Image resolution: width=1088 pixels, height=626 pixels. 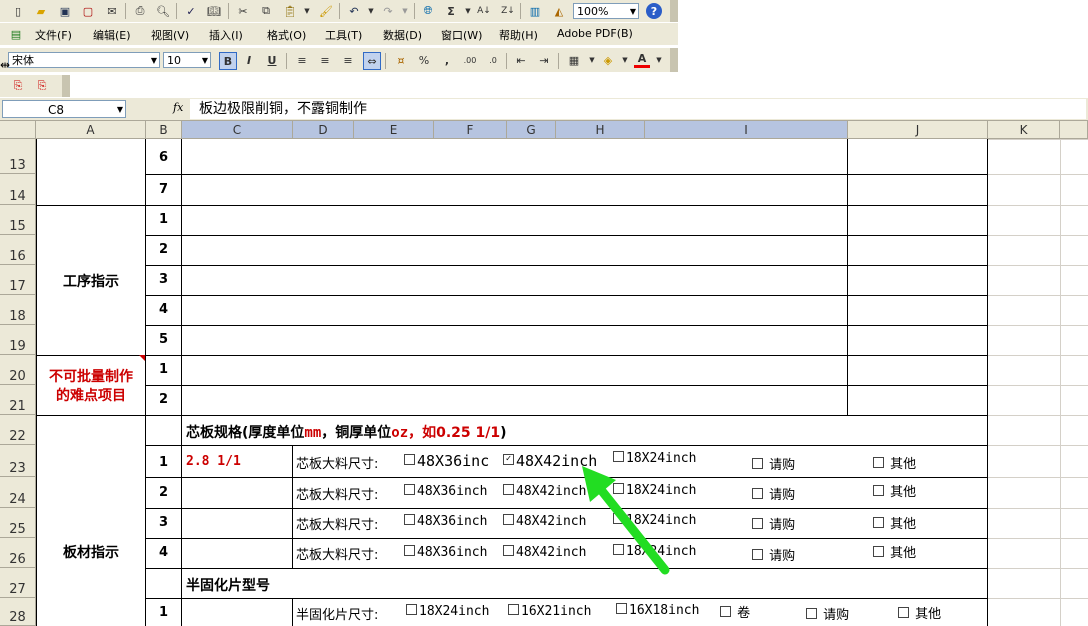 What do you see at coordinates (226, 35) in the screenshot?
I see `menu-insert: 插入(I)` at bounding box center [226, 35].